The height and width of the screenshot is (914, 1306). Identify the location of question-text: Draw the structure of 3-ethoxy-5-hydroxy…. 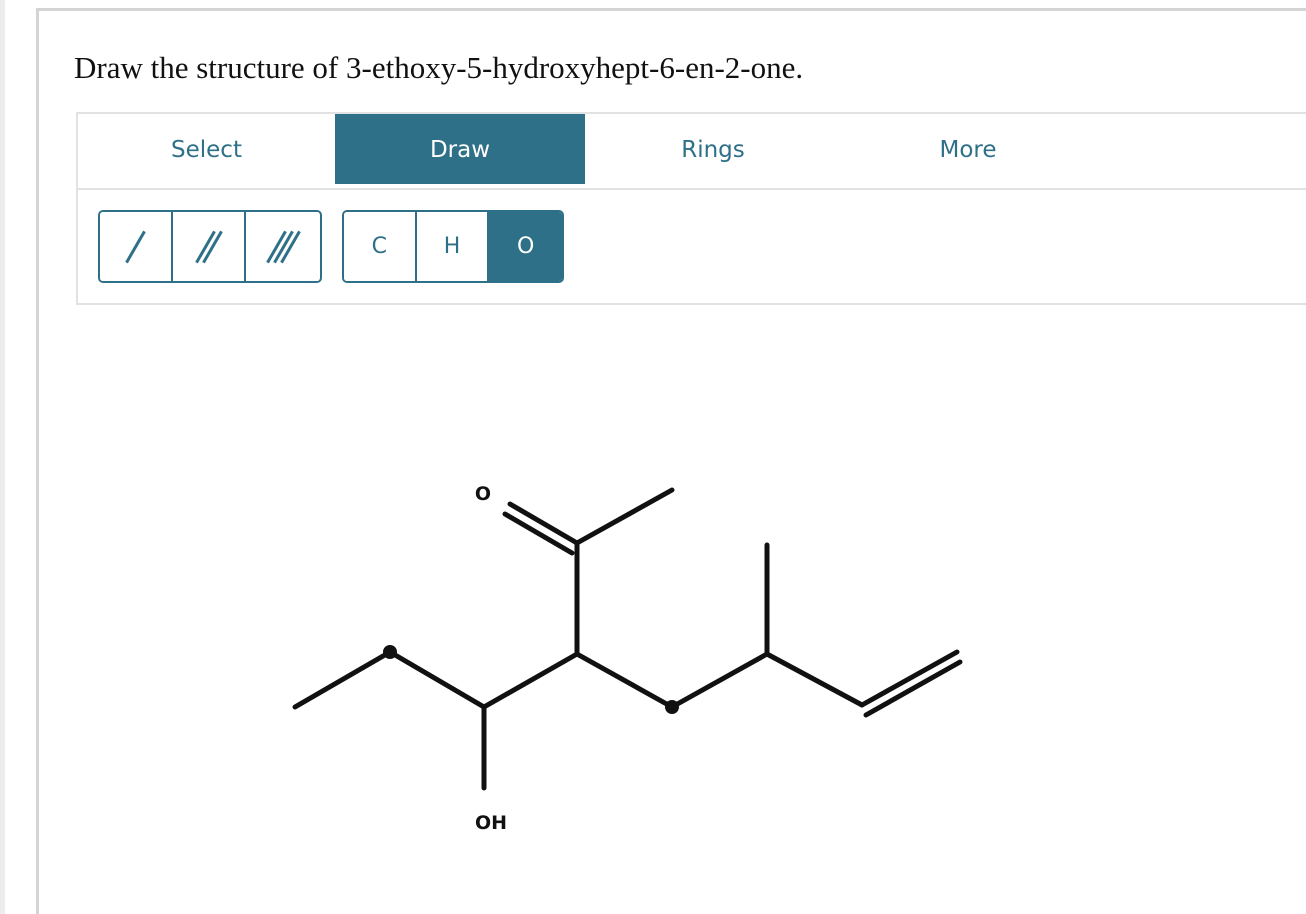
(439, 67).